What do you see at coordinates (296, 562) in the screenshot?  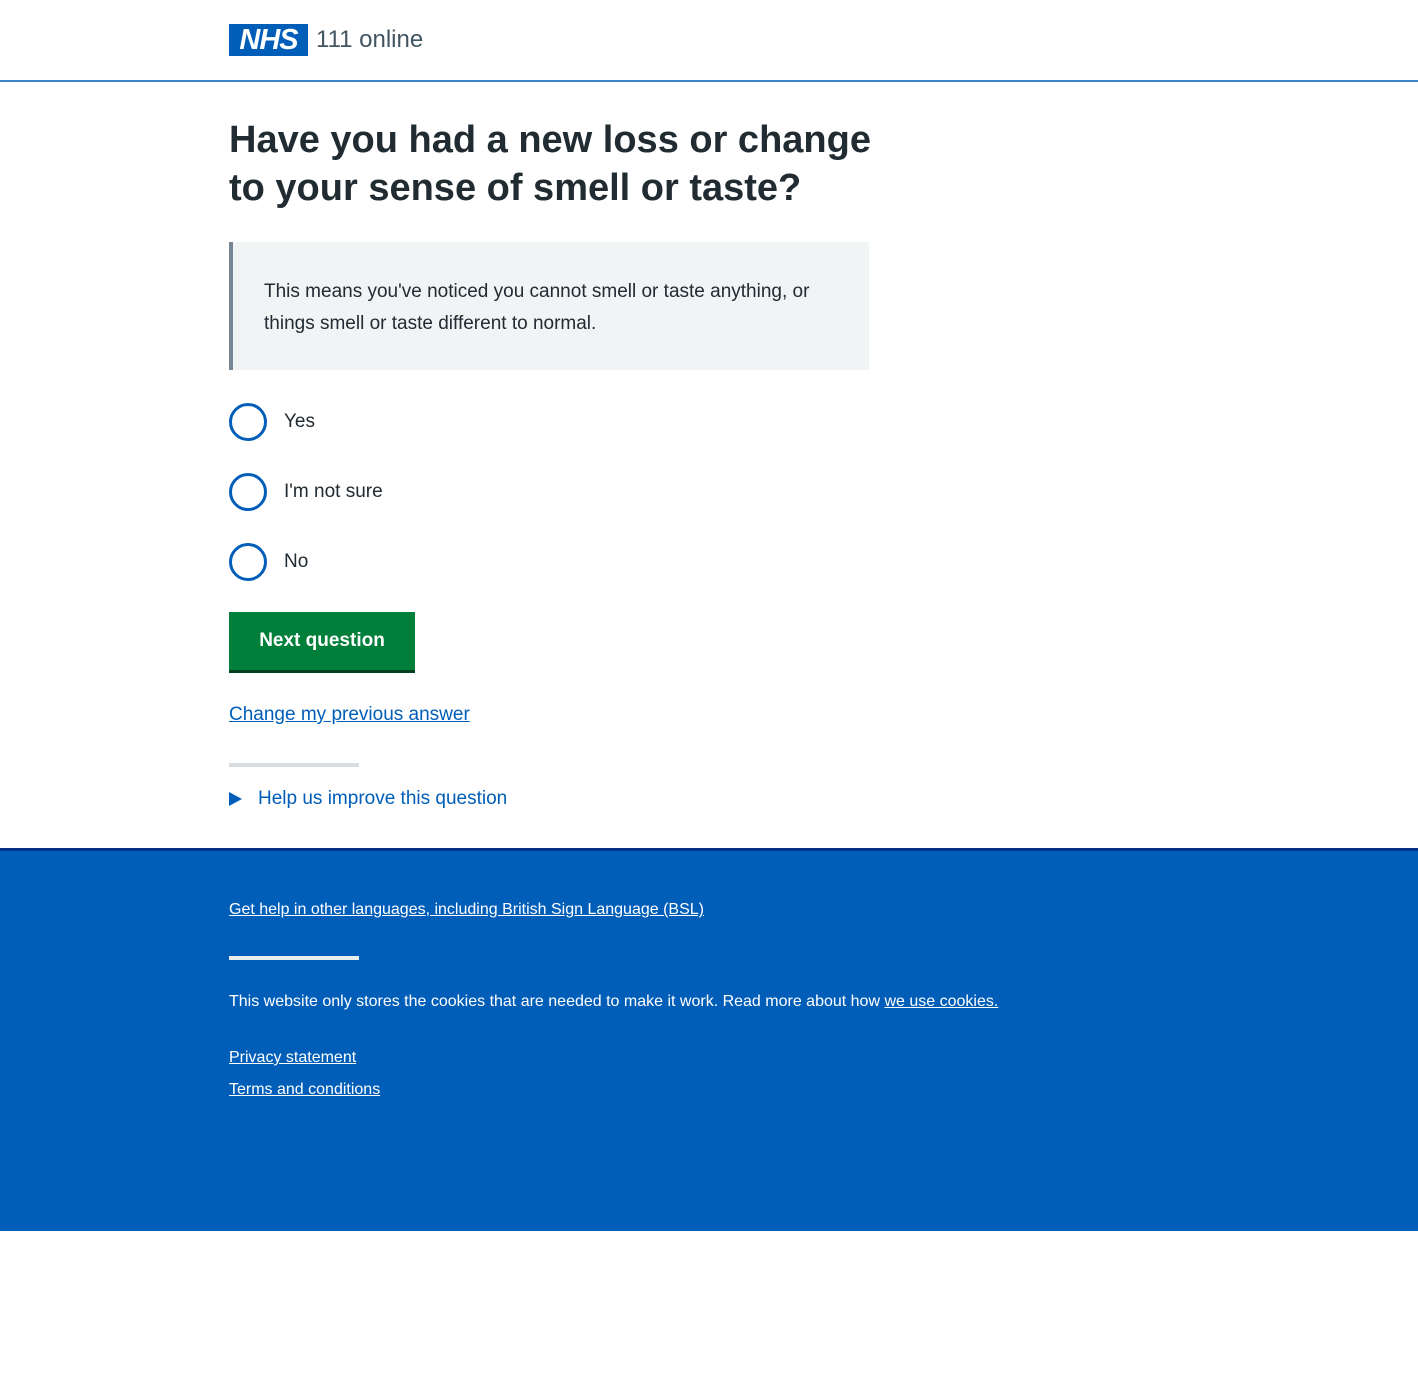 I see `radio-label: No` at bounding box center [296, 562].